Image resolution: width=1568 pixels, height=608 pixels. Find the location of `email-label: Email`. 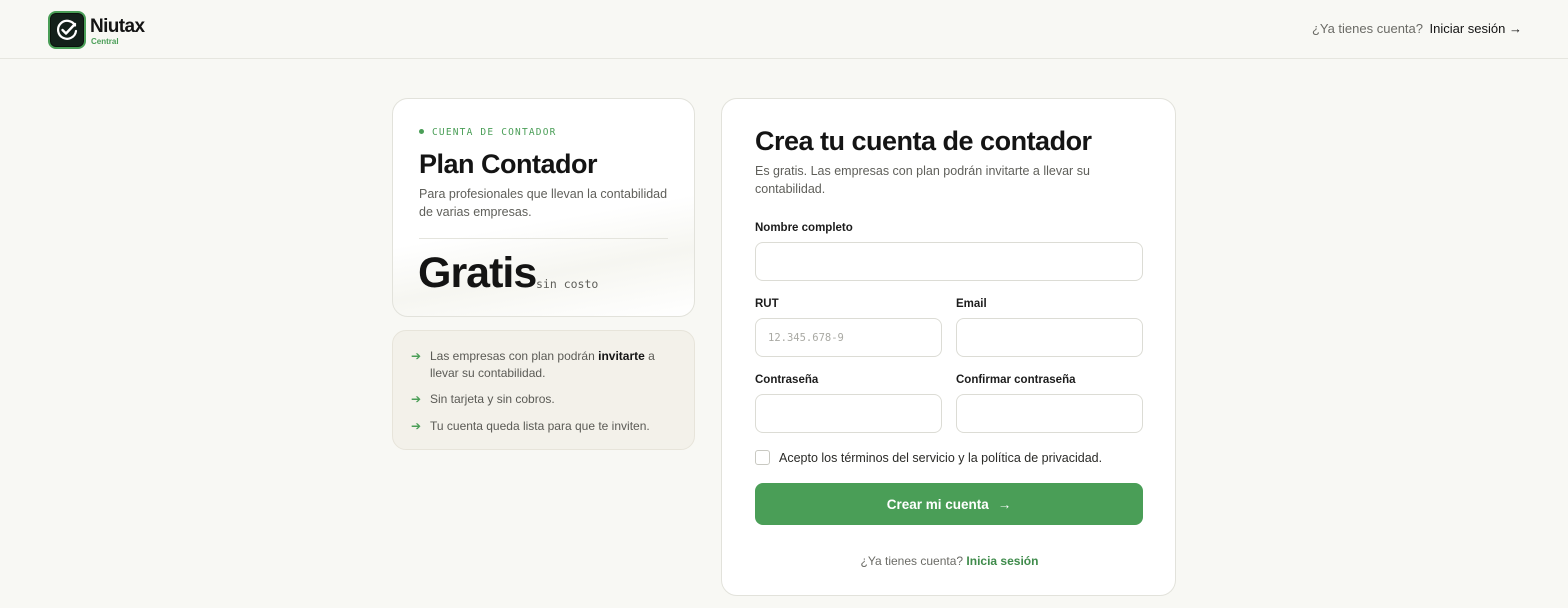

email-label: Email is located at coordinates (971, 304).